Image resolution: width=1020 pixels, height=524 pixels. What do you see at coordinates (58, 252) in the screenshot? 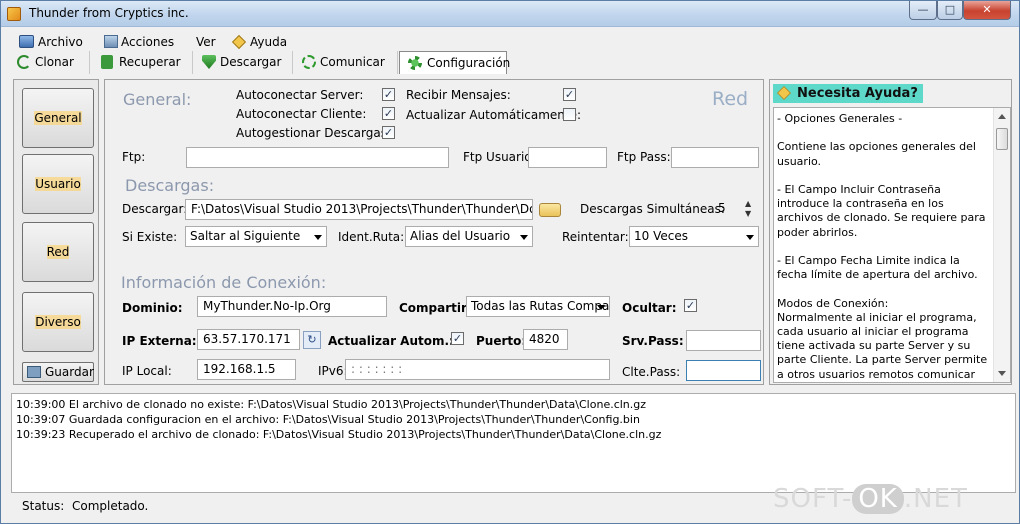
I see `sidebar-item-red: Red` at bounding box center [58, 252].